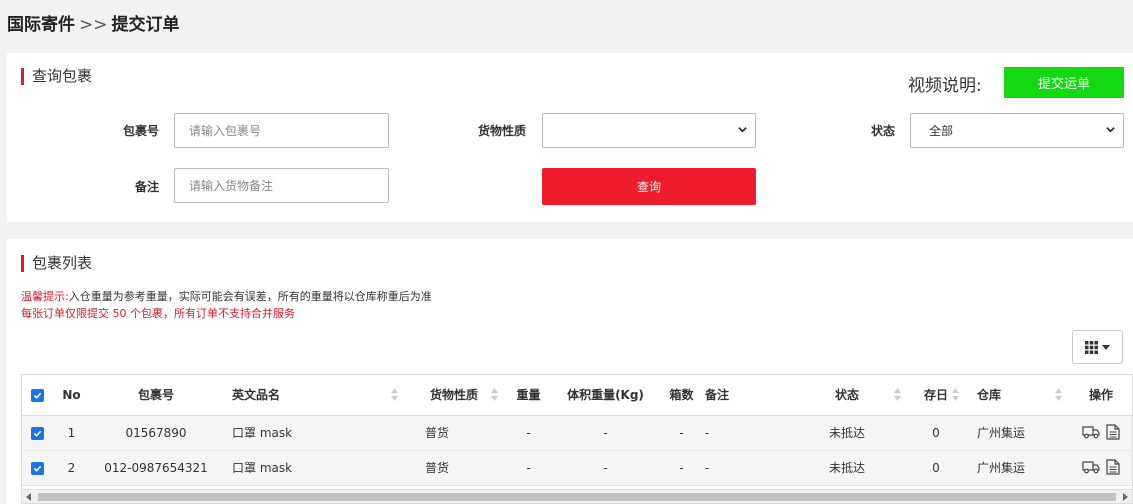 The height and width of the screenshot is (504, 1133). Describe the element at coordinates (256, 395) in the screenshot. I see `col-header-en-name-label: 英文品名` at that location.